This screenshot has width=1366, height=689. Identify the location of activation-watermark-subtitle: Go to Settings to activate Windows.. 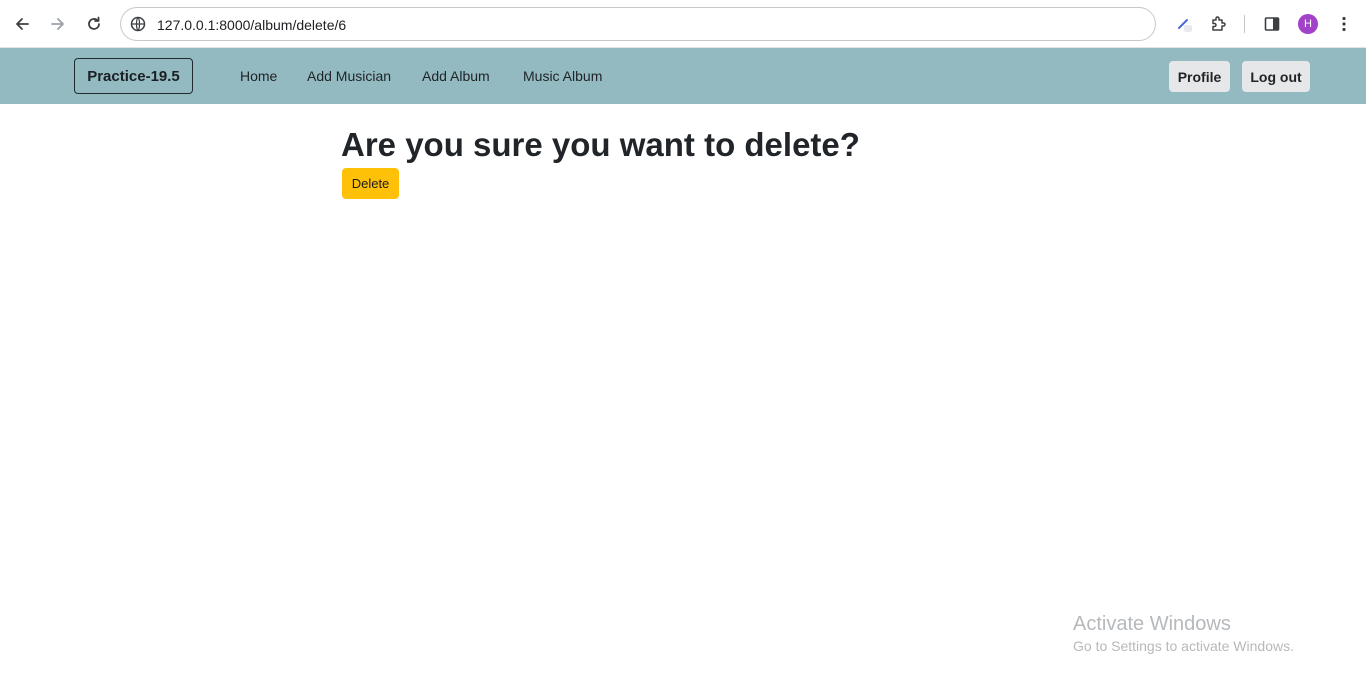
(1183, 646).